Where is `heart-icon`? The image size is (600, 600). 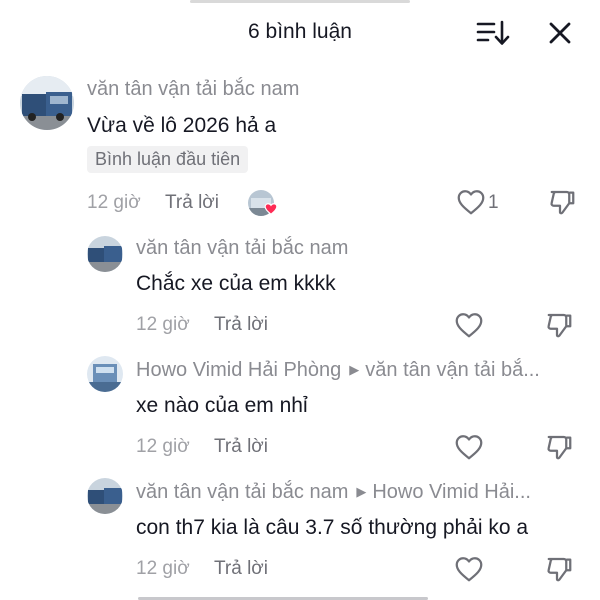 heart-icon is located at coordinates (271, 209).